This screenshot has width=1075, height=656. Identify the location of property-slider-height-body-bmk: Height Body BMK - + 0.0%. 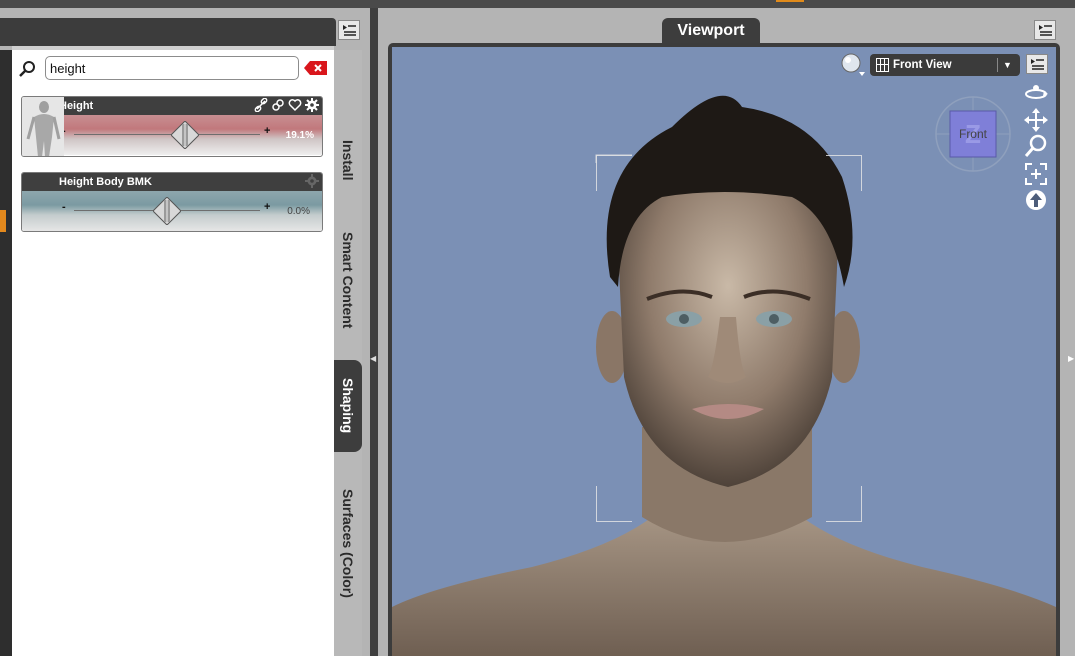
(172, 202).